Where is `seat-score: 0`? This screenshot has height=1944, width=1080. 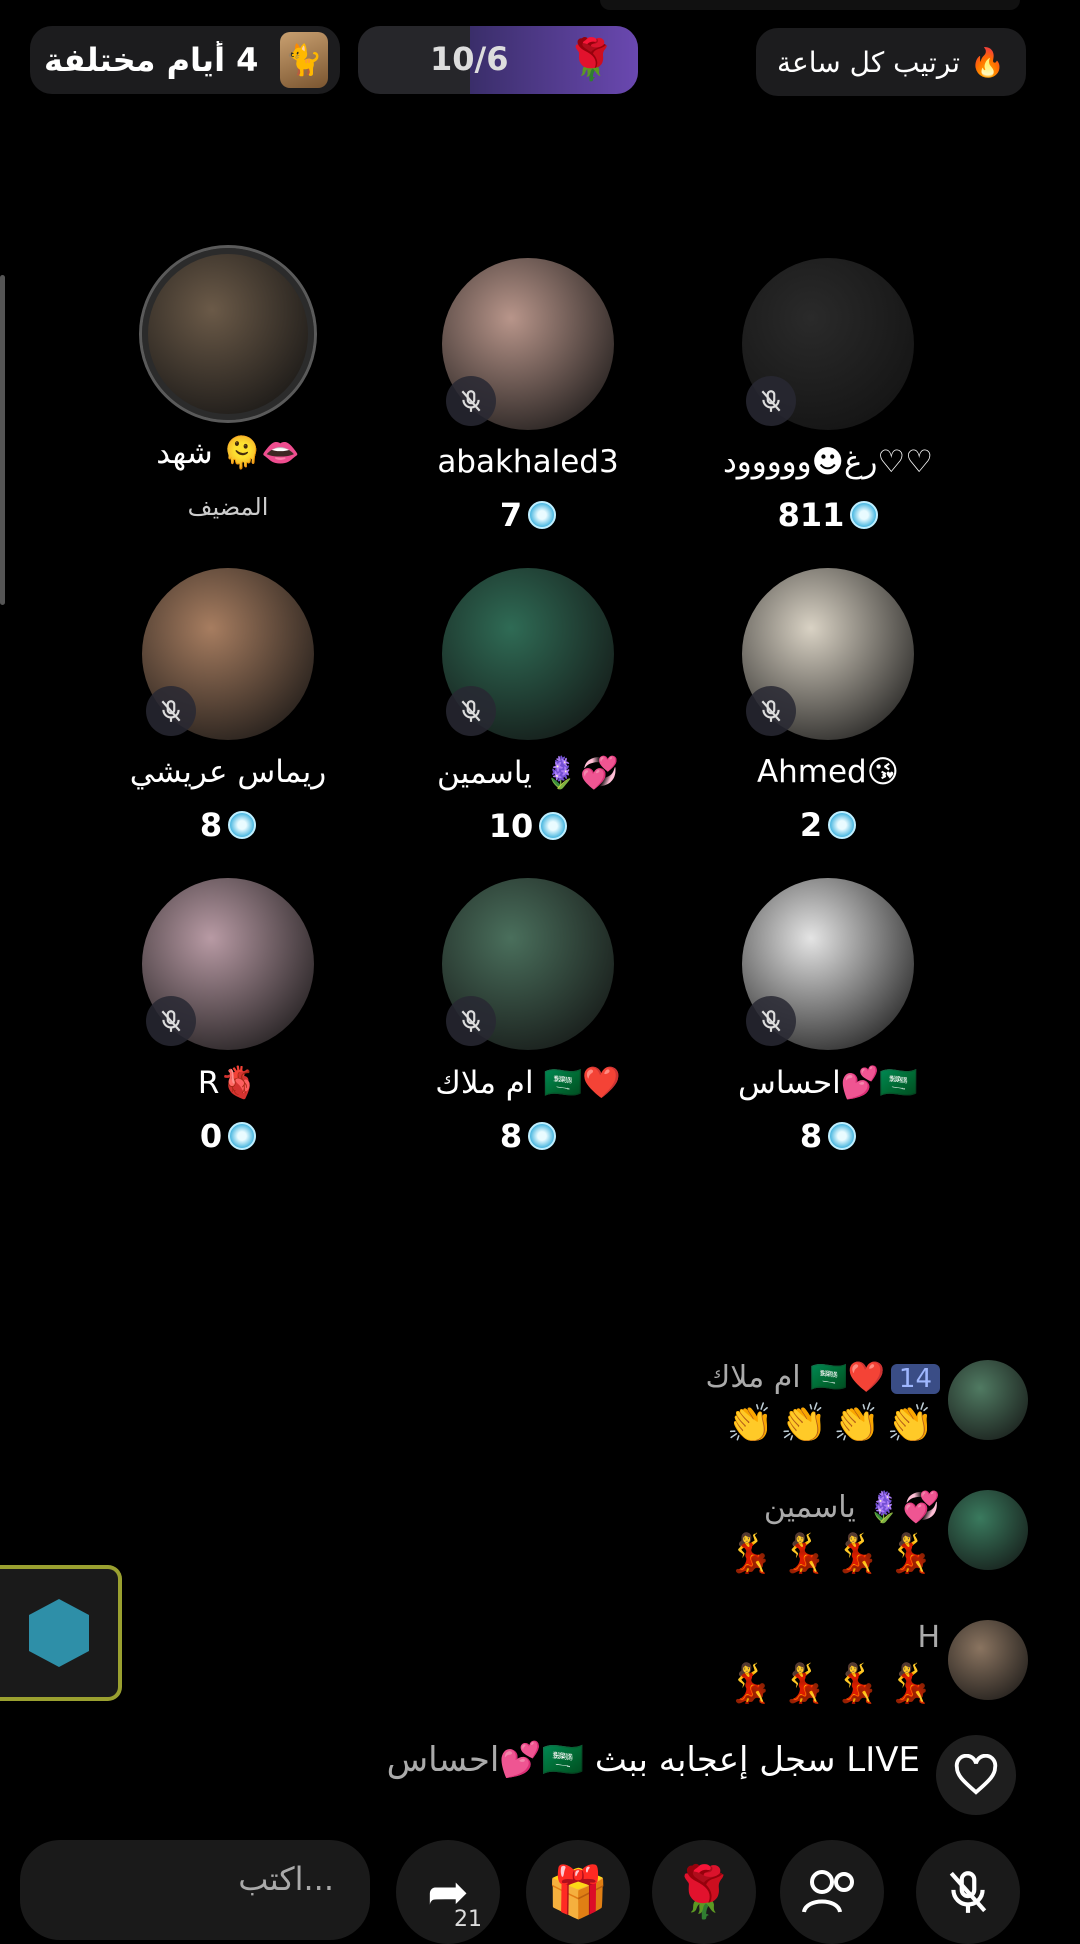
seat-score: 0 is located at coordinates (228, 1136).